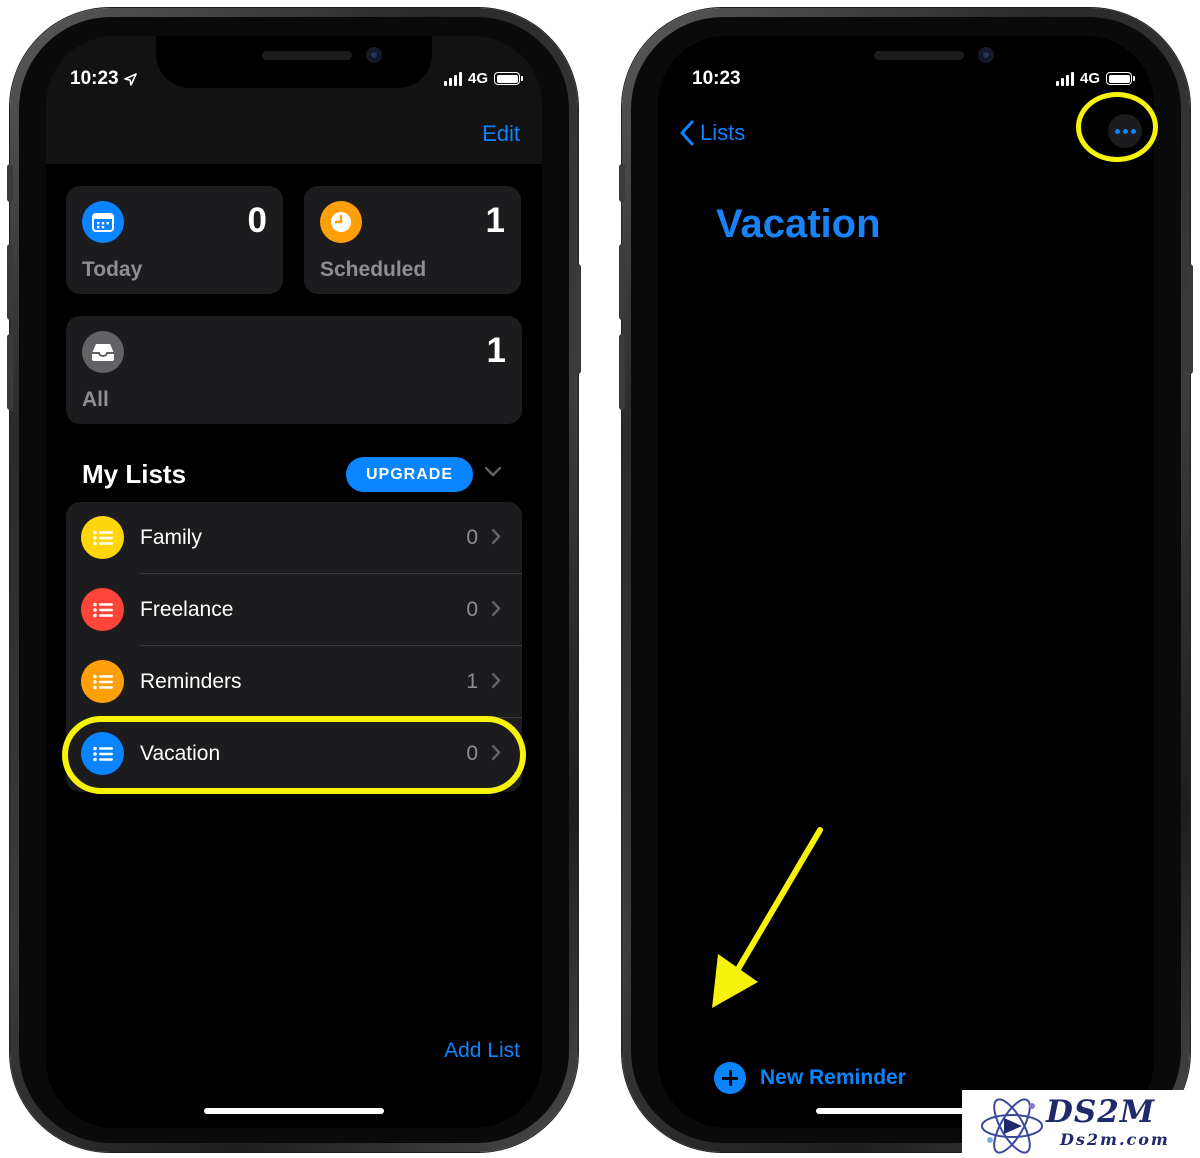 Image resolution: width=1200 pixels, height=1158 pixels. I want to click on list-item-vacation: Vacation 0, so click(294, 754).